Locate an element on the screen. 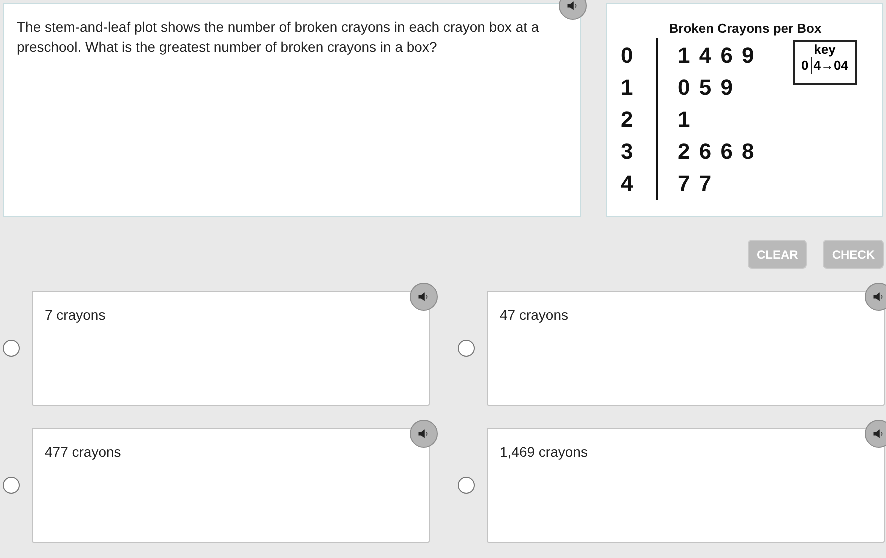  leaf-values: 7 7 is located at coordinates (695, 184).